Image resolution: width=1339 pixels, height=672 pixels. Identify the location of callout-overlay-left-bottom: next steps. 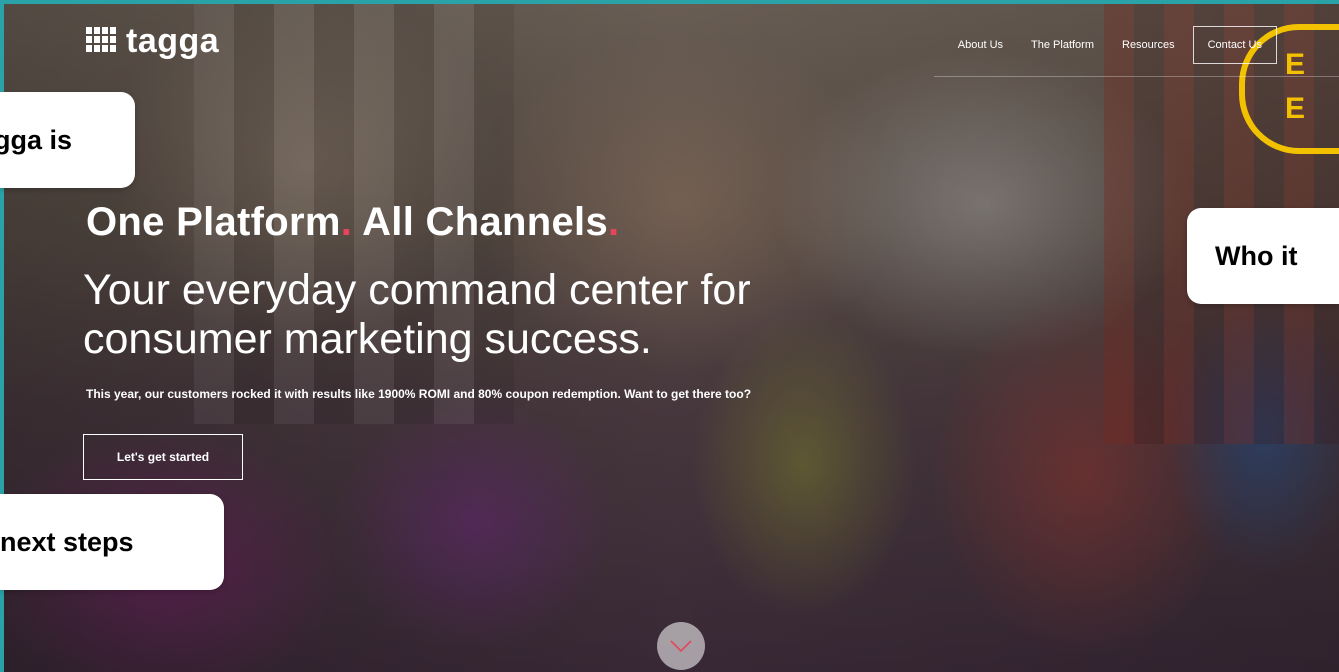
(112, 542).